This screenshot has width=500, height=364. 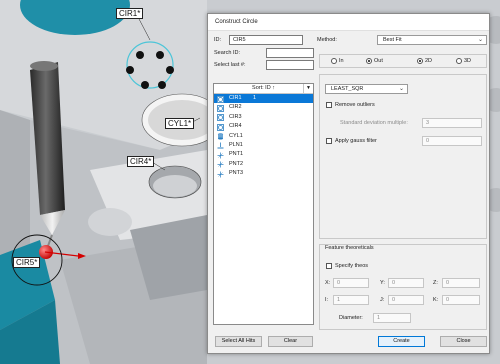 What do you see at coordinates (351, 318) in the screenshot?
I see `theo-diameter-label: Diameter:` at bounding box center [351, 318].